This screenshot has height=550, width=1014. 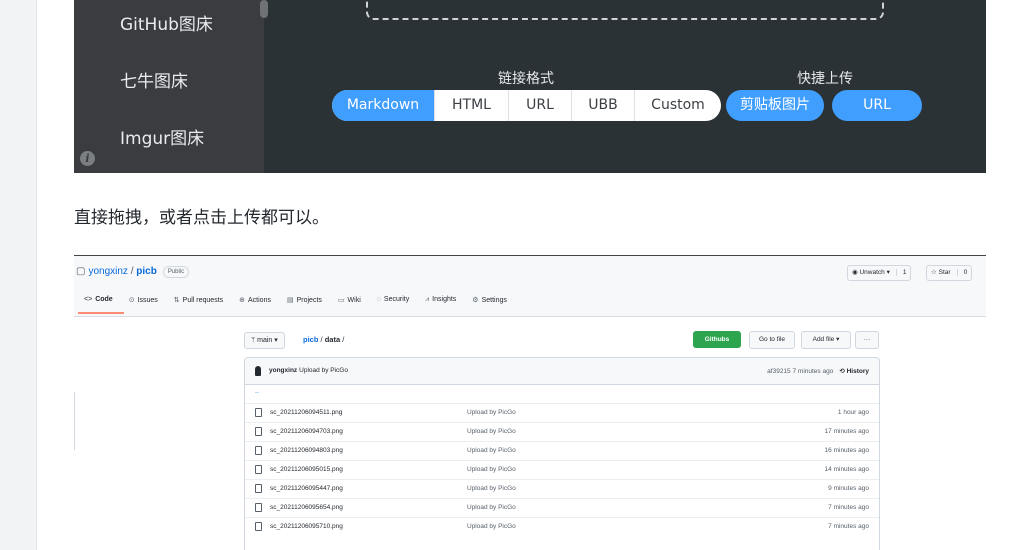 What do you see at coordinates (146, 271) in the screenshot?
I see `repo-name: picb` at bounding box center [146, 271].